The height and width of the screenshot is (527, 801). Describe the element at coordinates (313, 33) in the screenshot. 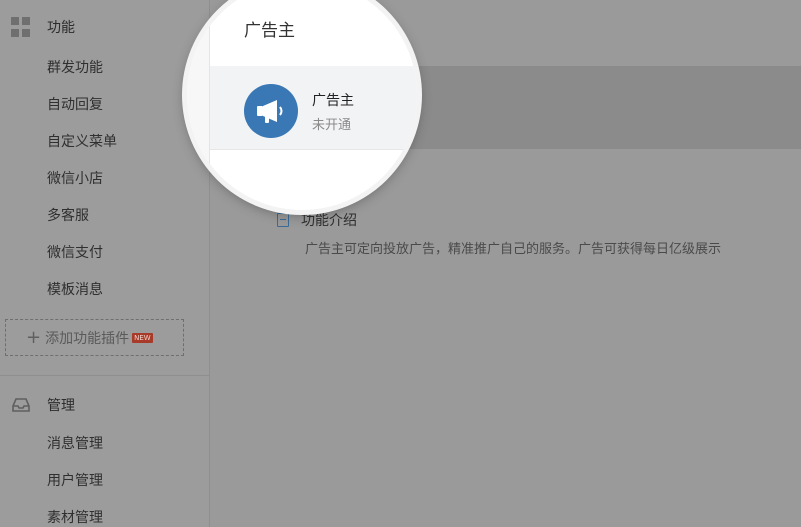

I see `magnified-header-band` at that location.